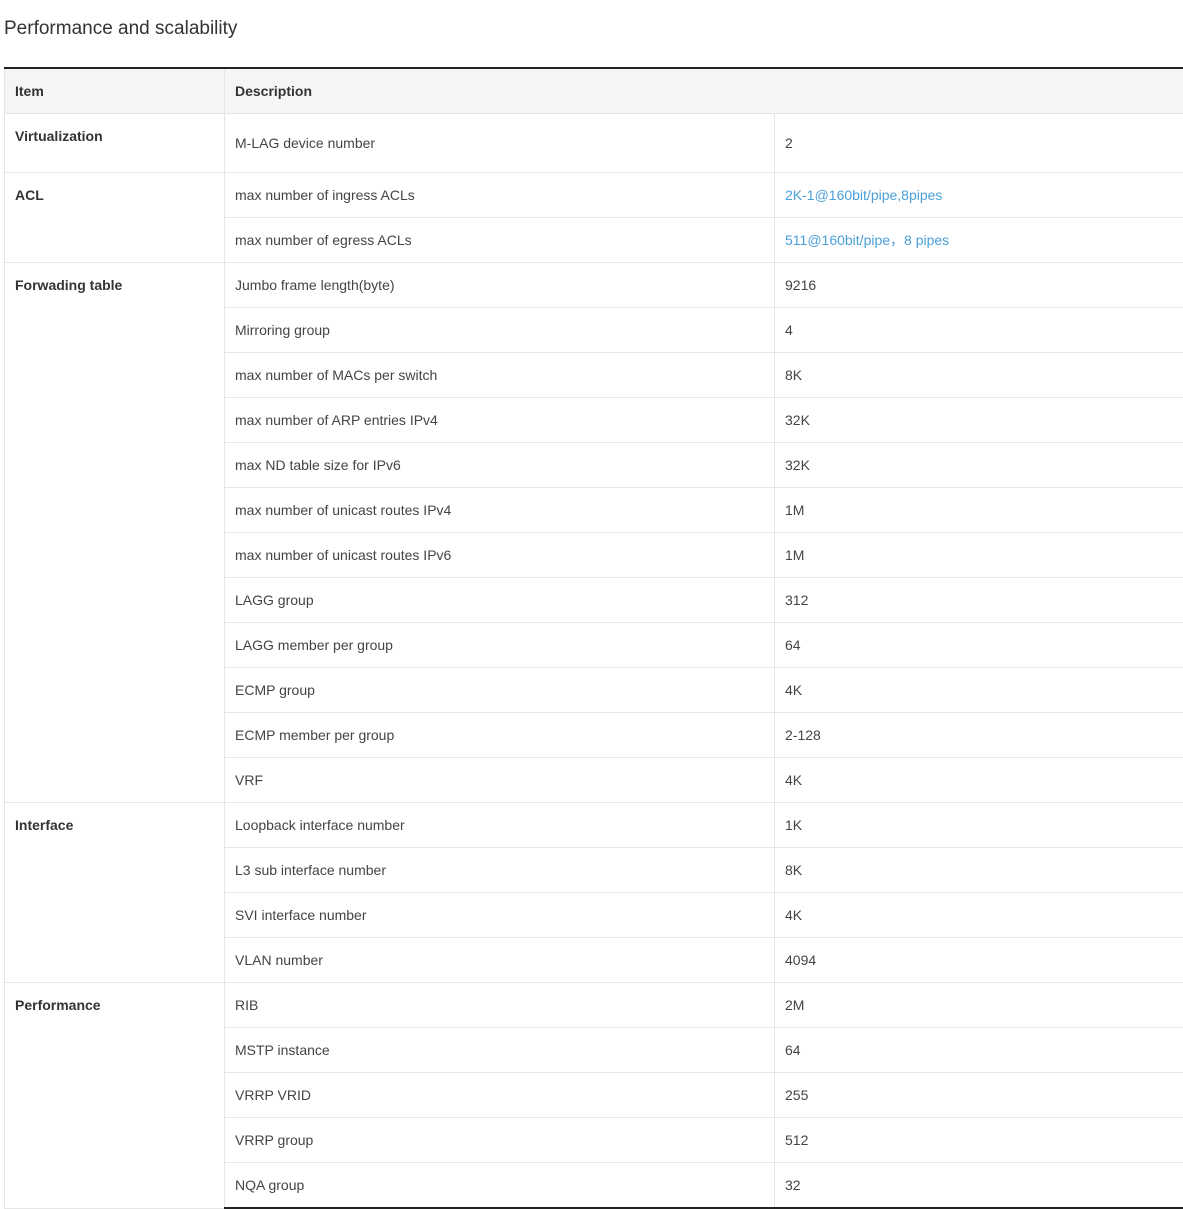 This screenshot has width=1183, height=1209. Describe the element at coordinates (979, 960) in the screenshot. I see `value-cell: 4094` at that location.